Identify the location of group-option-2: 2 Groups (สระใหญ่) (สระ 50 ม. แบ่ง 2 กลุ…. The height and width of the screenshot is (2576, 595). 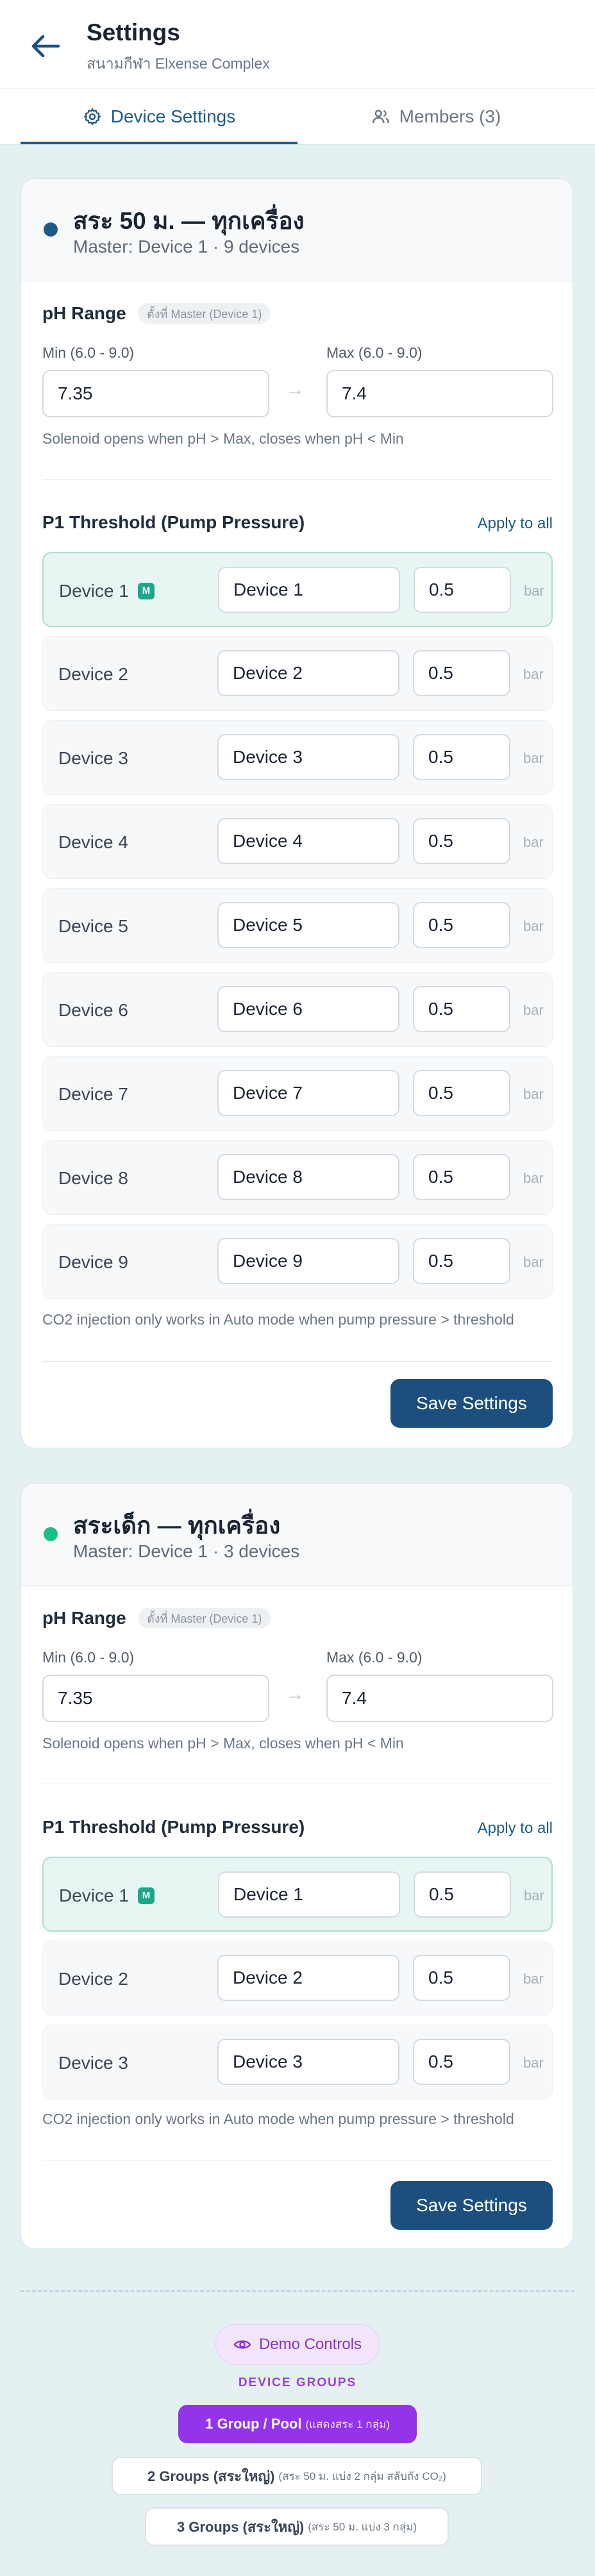
(297, 2476).